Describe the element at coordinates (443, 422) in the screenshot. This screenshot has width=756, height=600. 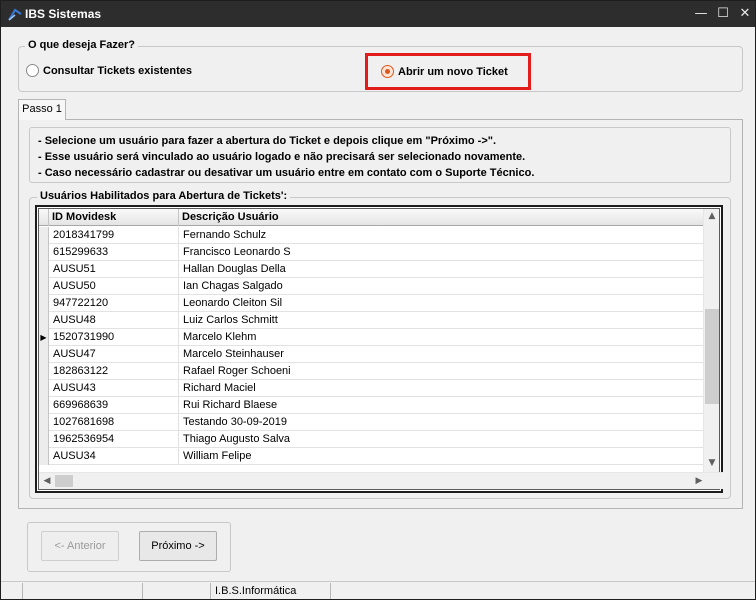
I see `cell-description: Testando 30-09-2019` at that location.